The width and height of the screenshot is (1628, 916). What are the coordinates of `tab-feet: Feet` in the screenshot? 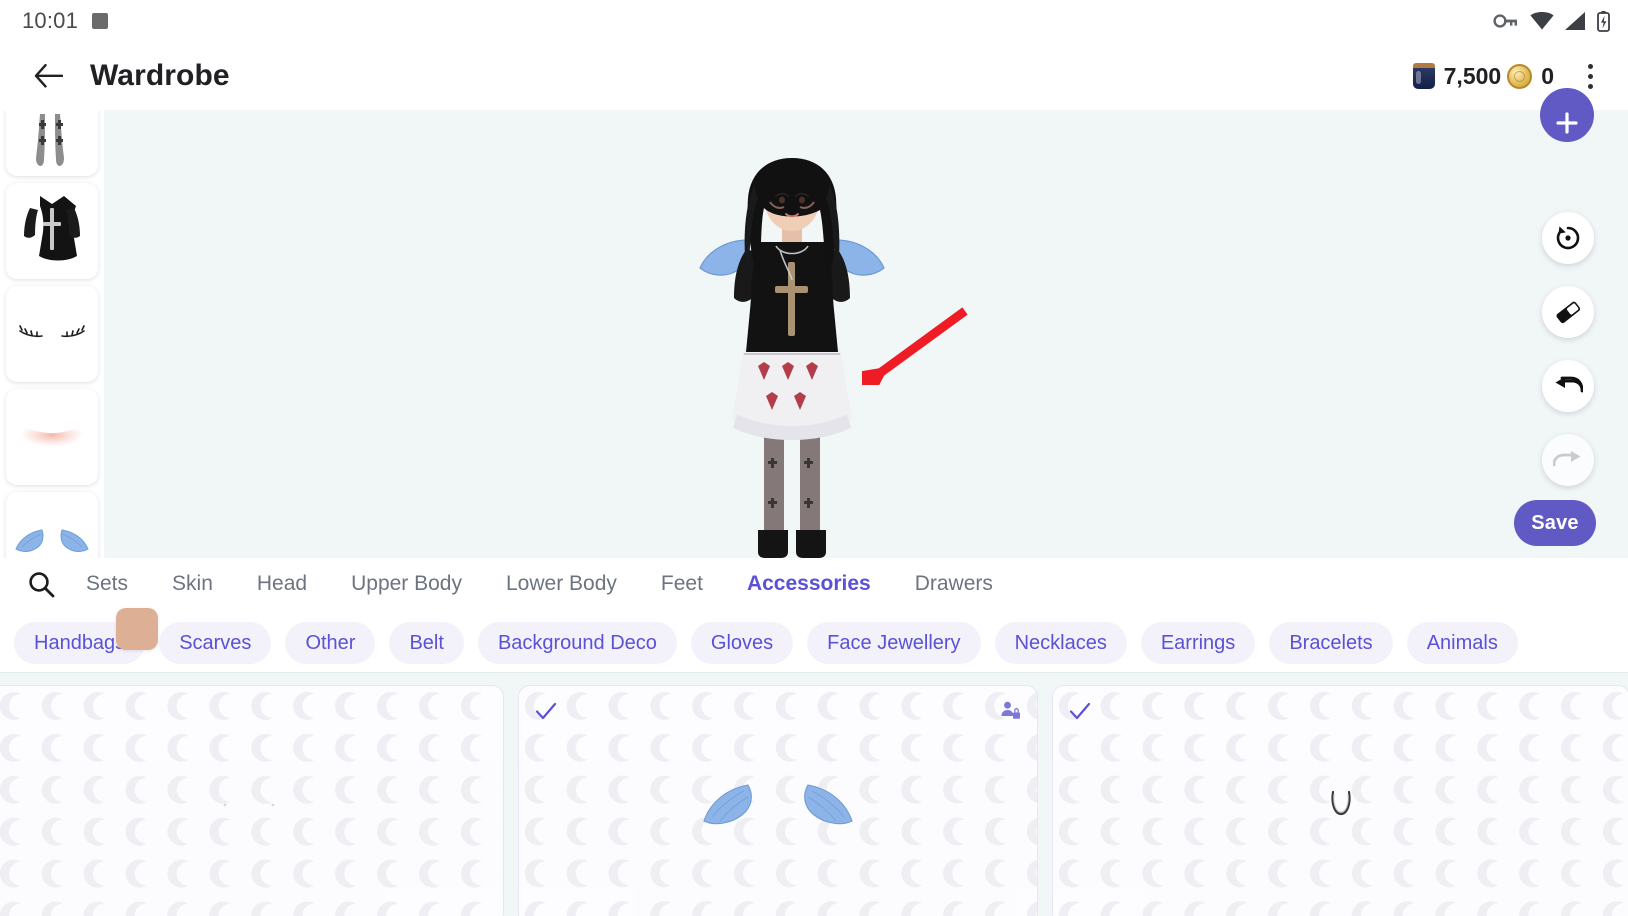 It's located at (682, 584).